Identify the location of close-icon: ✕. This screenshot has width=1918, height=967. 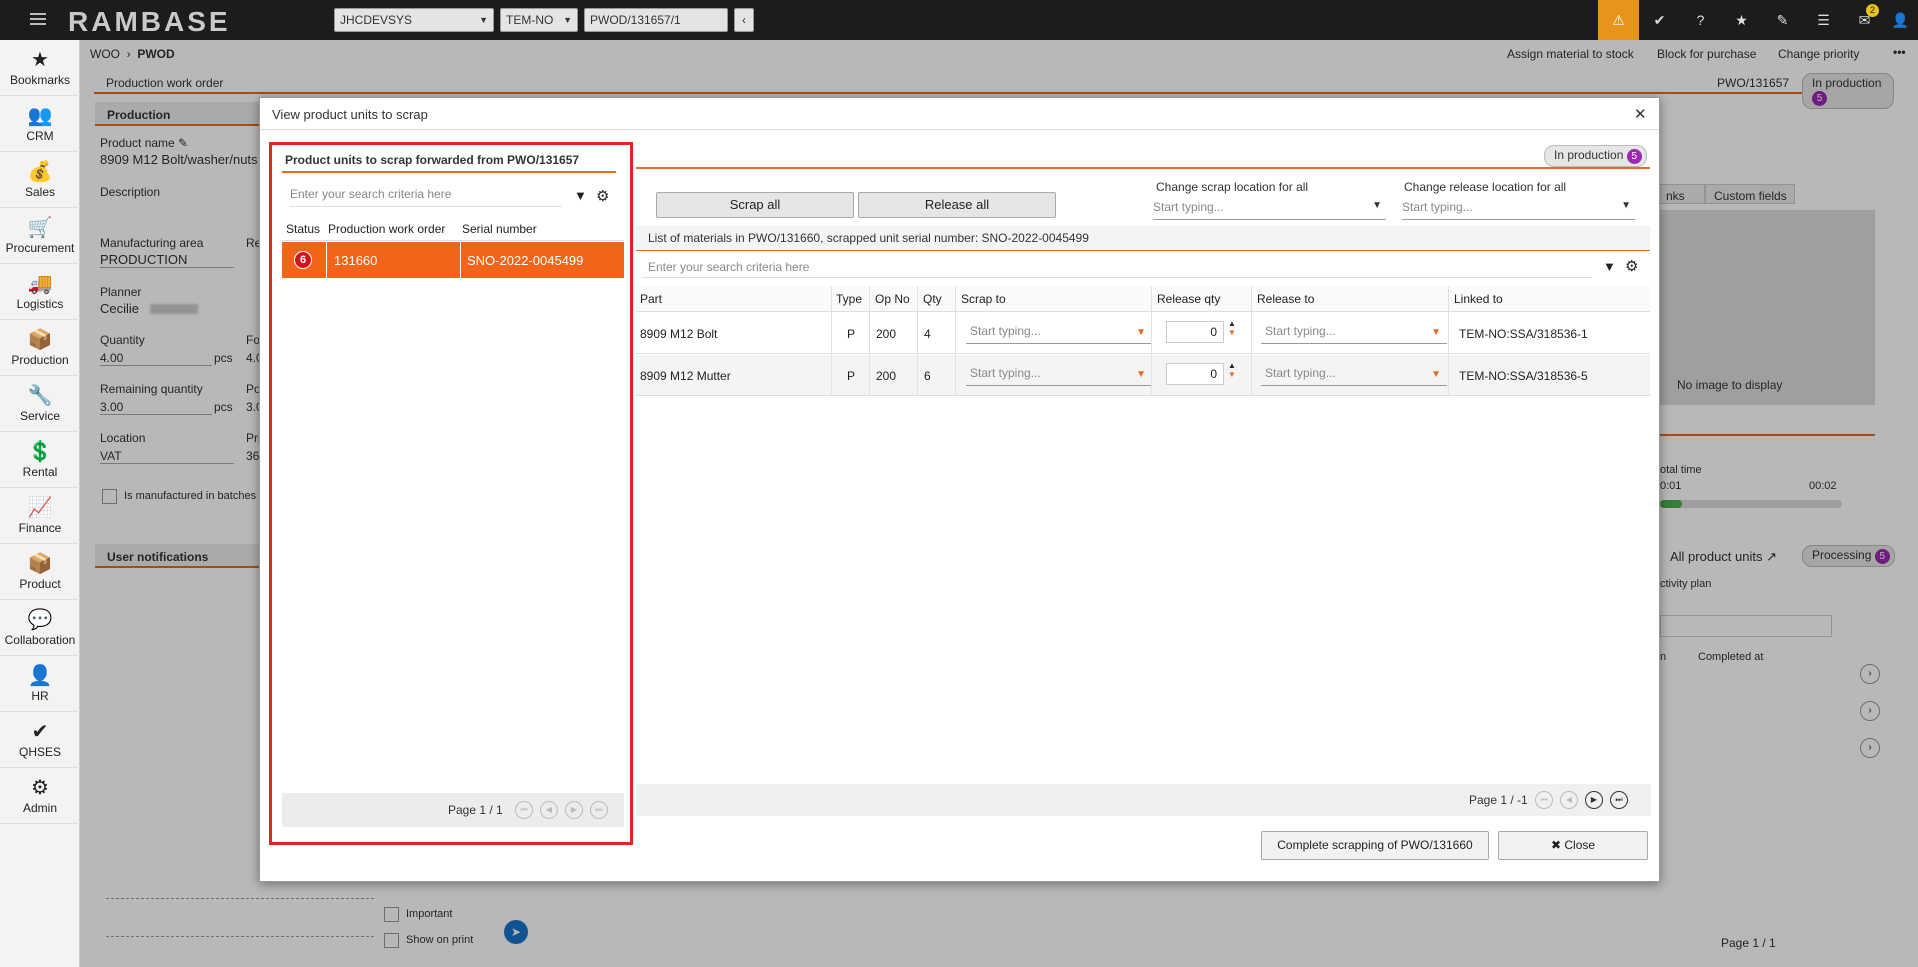
(1640, 114).